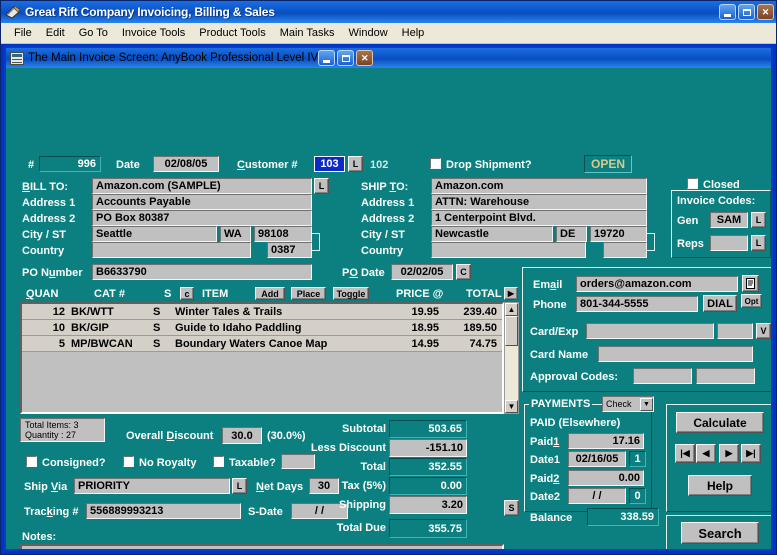  Describe the element at coordinates (428, 448) in the screenshot. I see `summary-value-1: -151.10` at that location.